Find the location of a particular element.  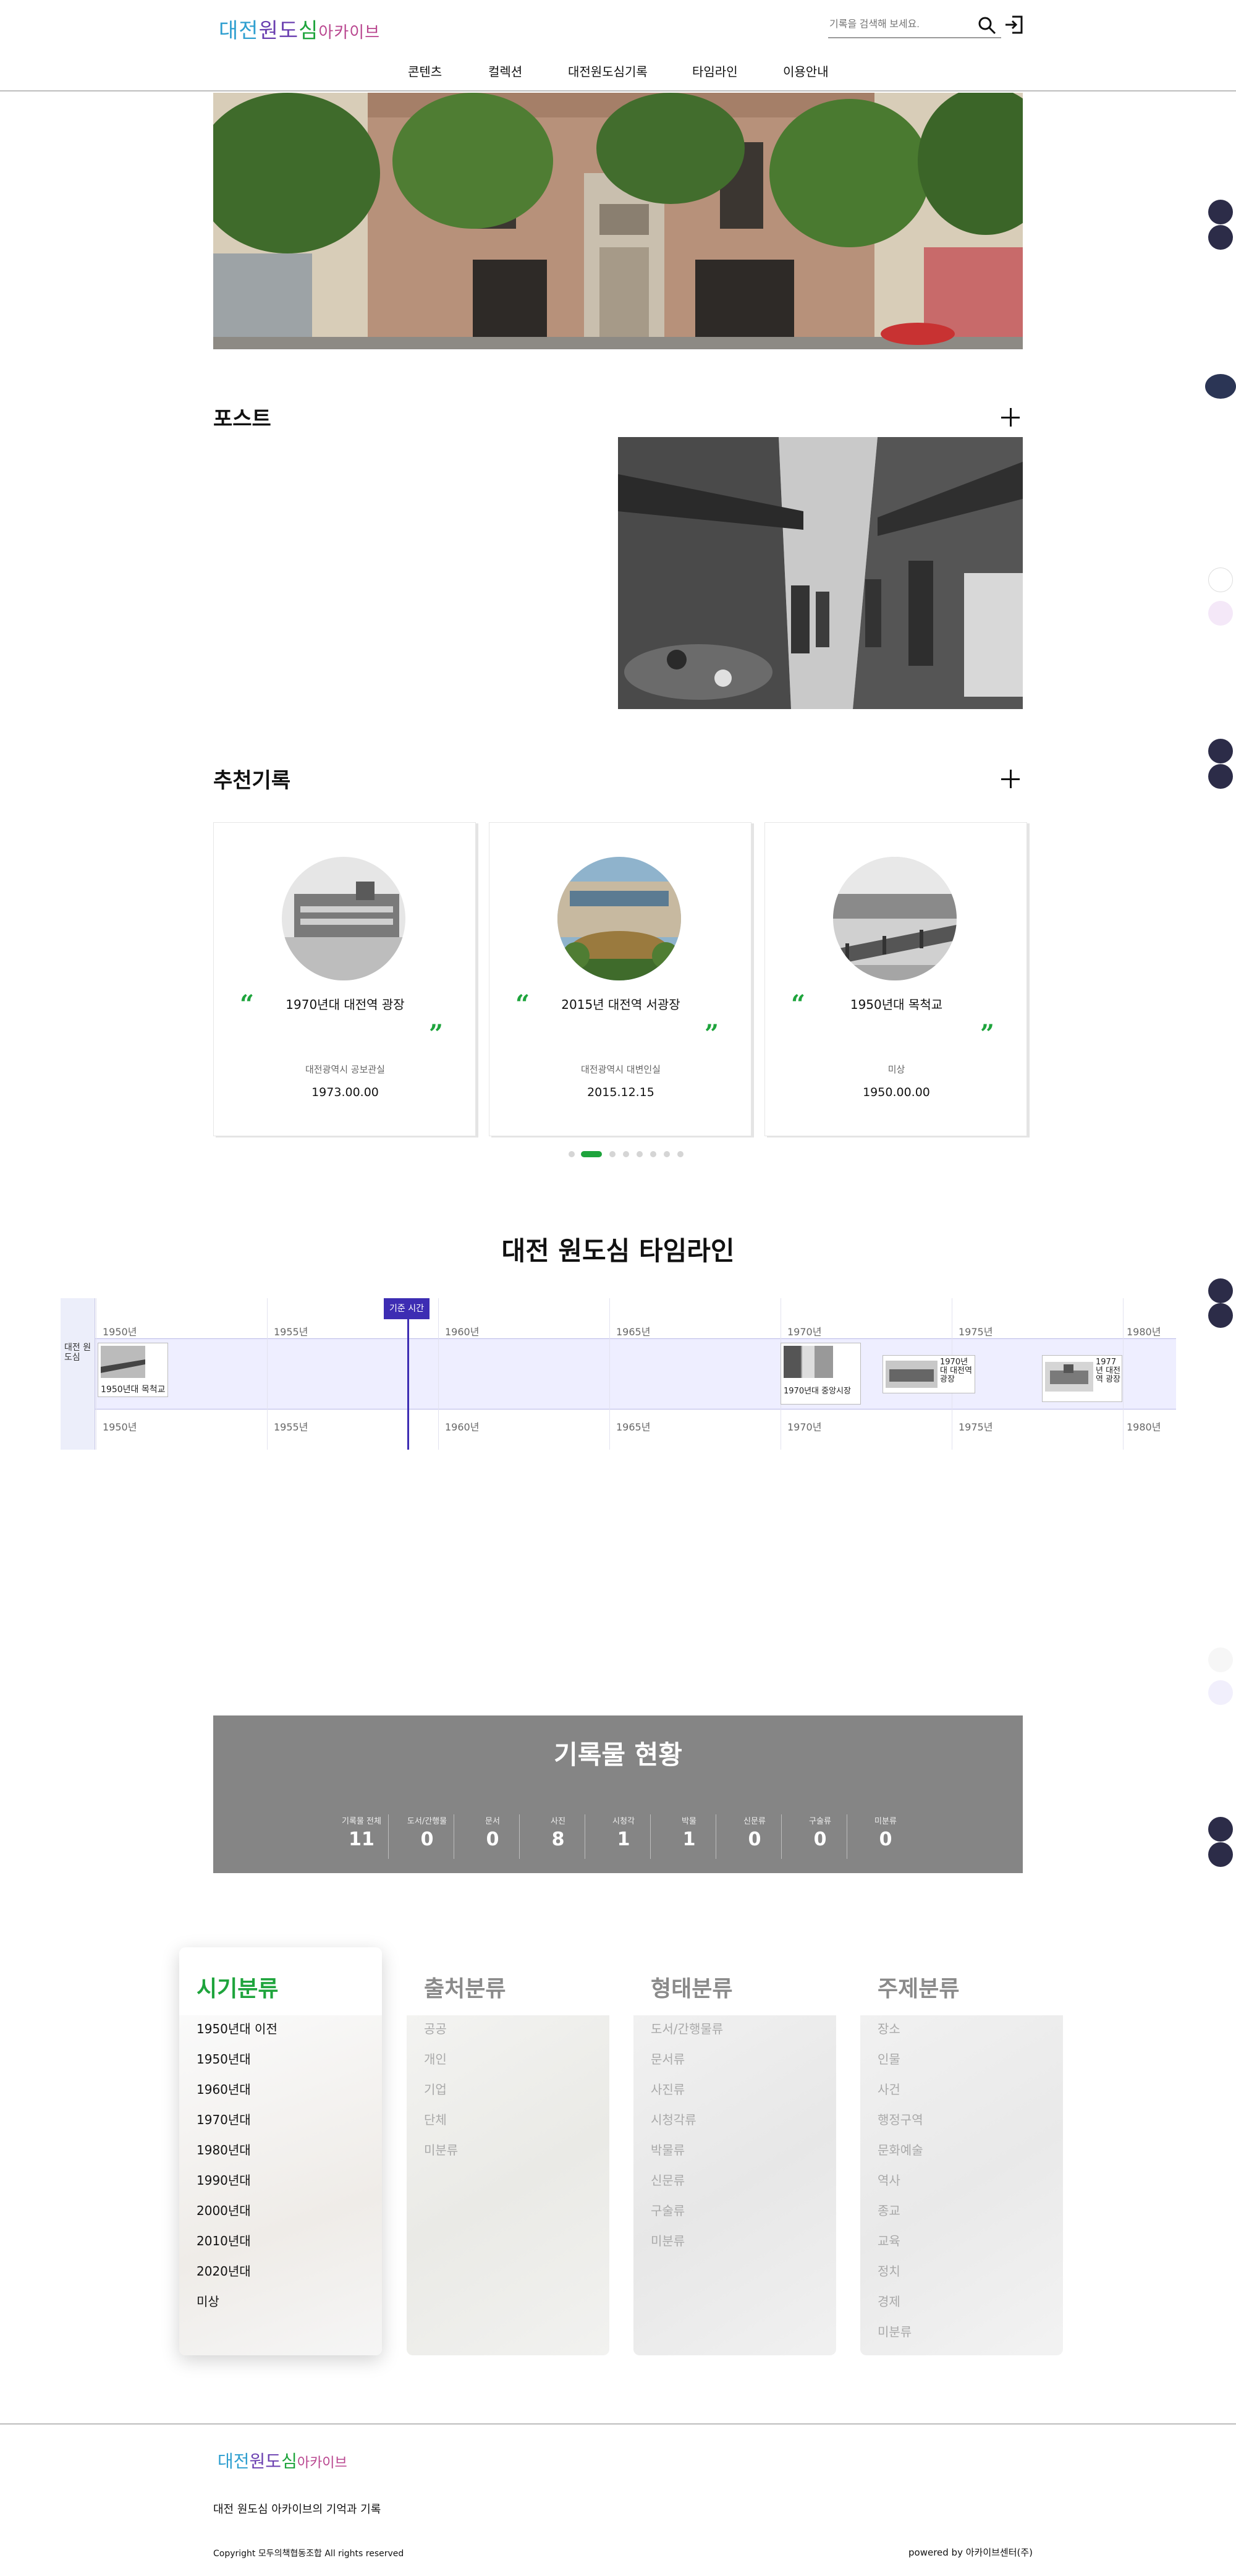

nav-item-records: 대전원도심기록 is located at coordinates (608, 71).